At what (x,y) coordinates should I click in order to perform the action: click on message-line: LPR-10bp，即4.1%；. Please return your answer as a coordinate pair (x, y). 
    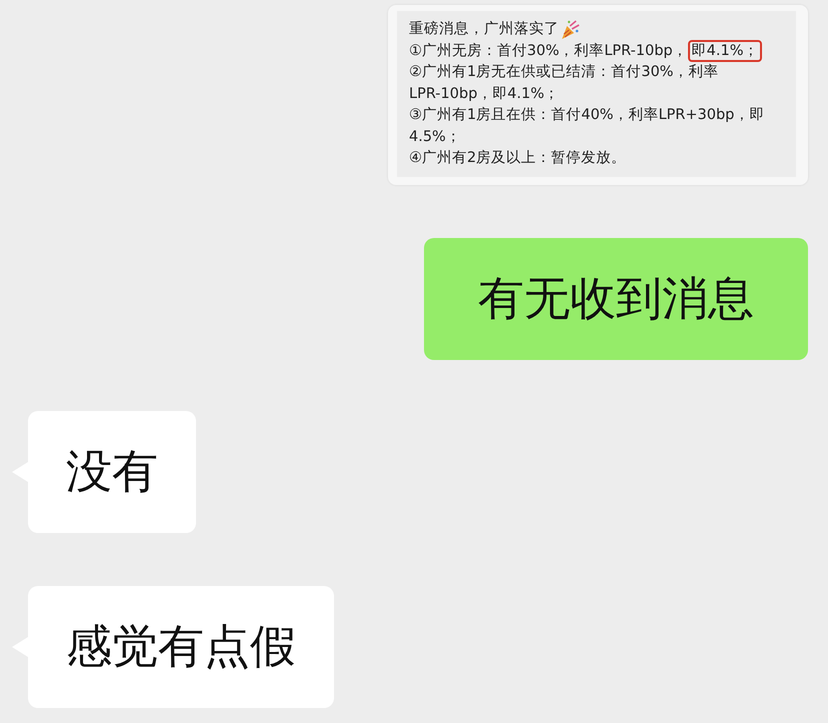
    Looking at the image, I should click on (484, 94).